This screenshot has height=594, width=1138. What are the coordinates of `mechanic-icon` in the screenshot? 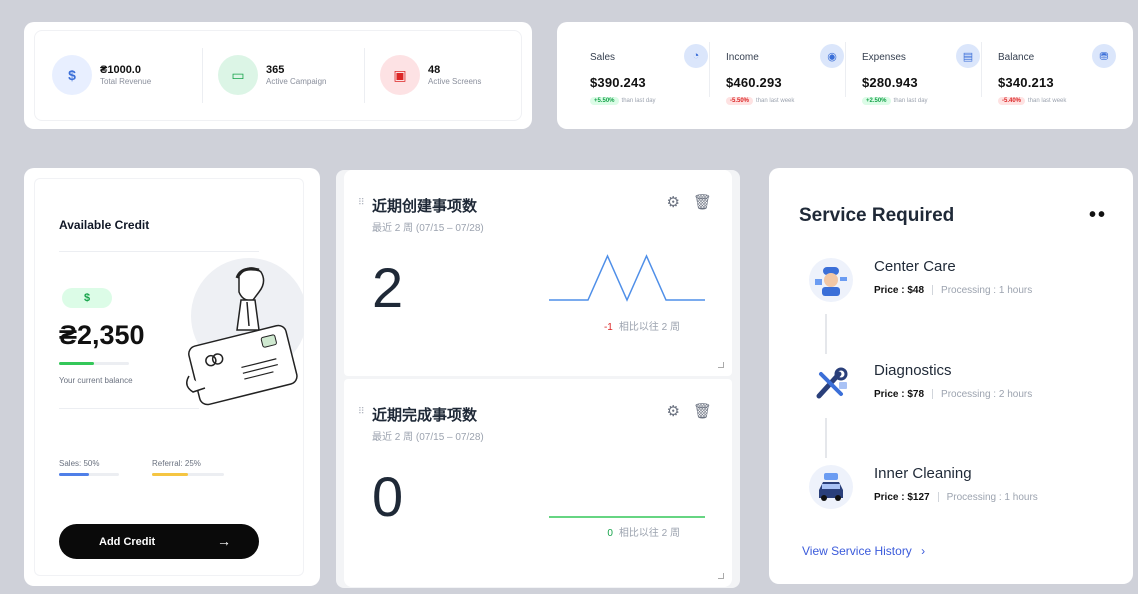 It's located at (831, 280).